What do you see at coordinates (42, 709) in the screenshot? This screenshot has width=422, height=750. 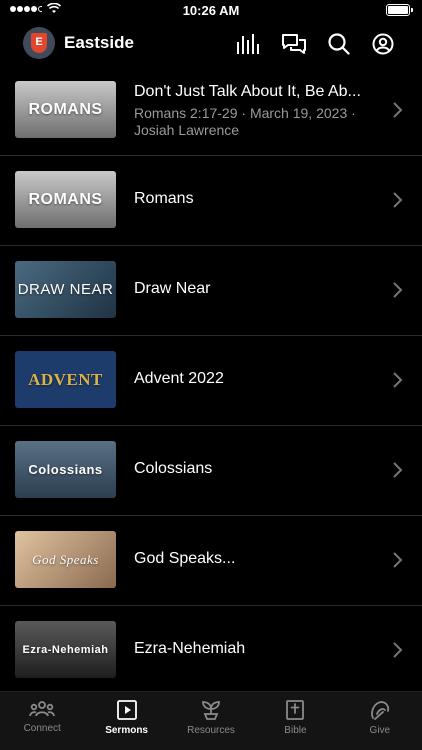 I see `people-icon` at bounding box center [42, 709].